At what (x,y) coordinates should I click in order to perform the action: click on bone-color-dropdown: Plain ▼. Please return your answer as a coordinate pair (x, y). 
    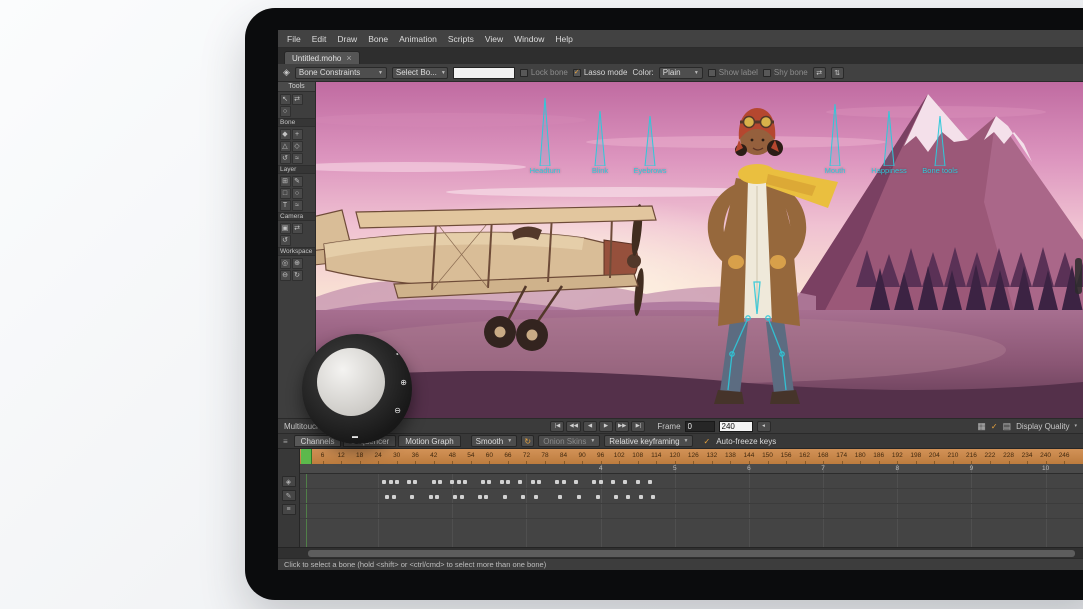
    Looking at the image, I should click on (680, 72).